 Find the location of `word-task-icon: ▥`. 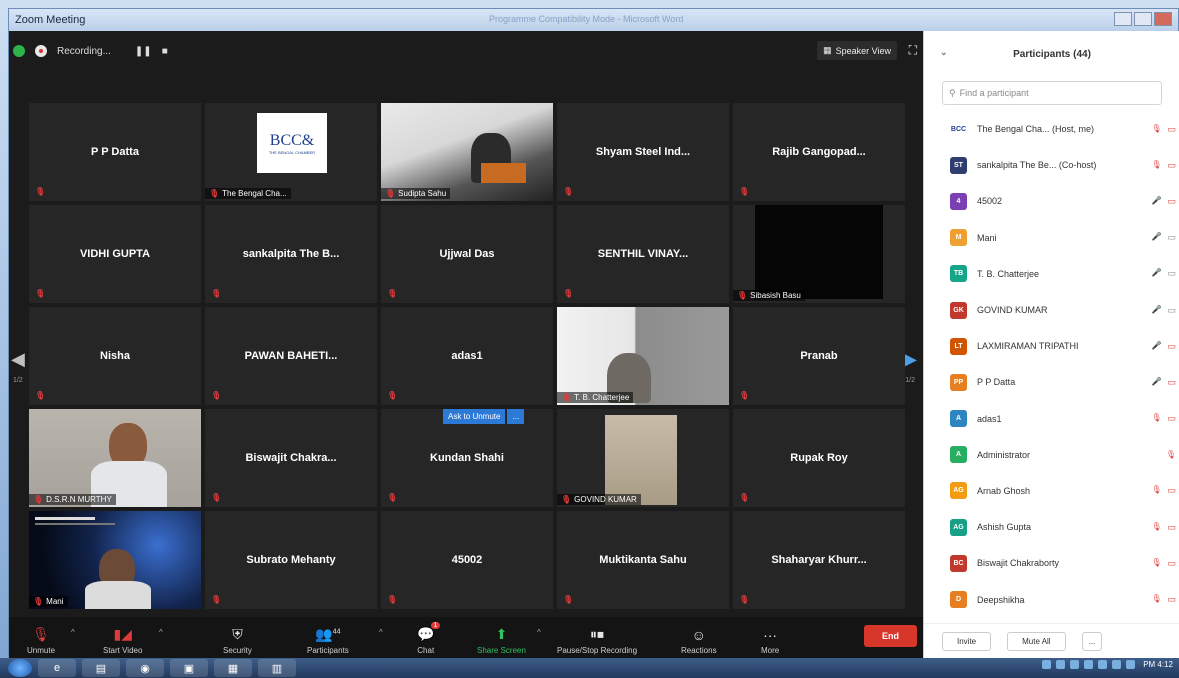

word-task-icon: ▥ is located at coordinates (277, 668).